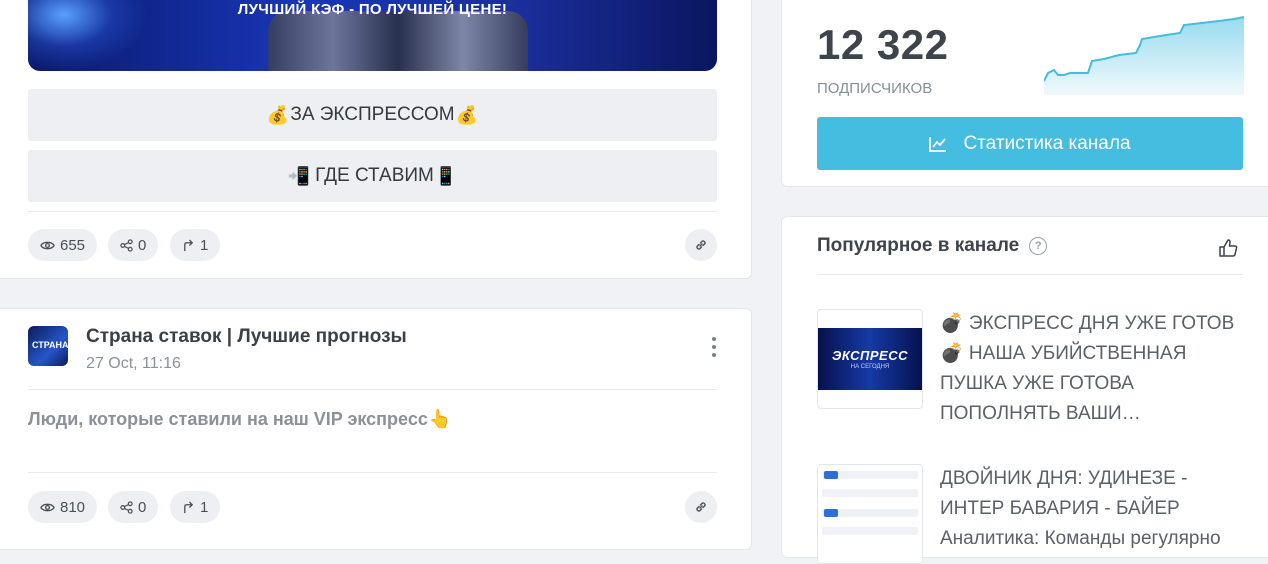 This screenshot has height=564, width=1268. I want to click on popular-post-thumbnail: ЭКСПРЕСС НА СЕГОДНЯ, so click(870, 359).